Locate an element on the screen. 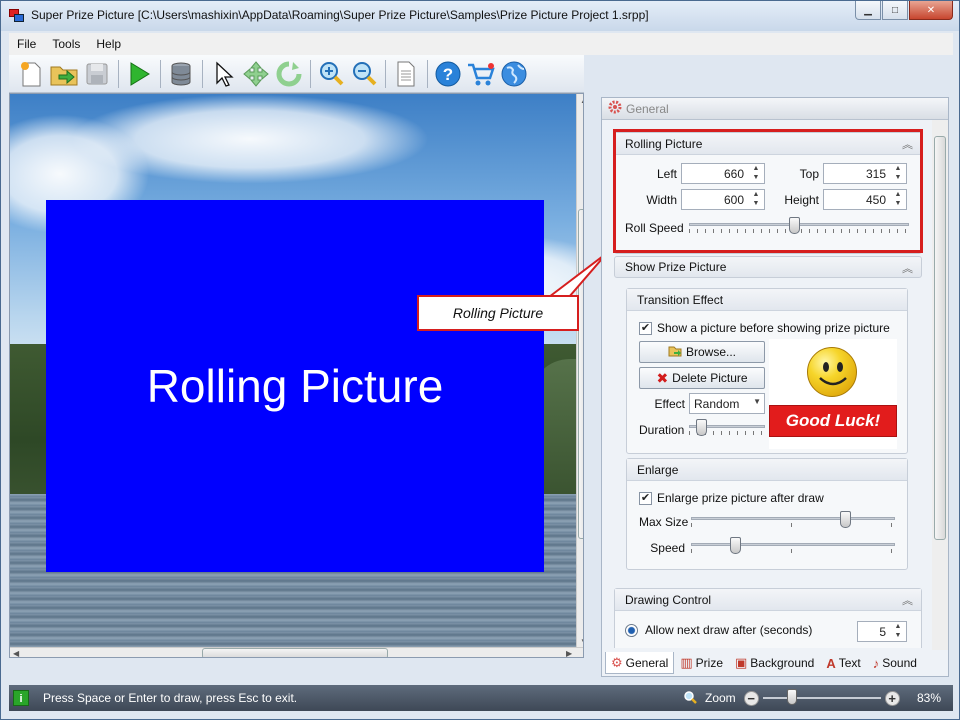 This screenshot has height=720, width=960. rolling-picture-highlight is located at coordinates (768, 191).